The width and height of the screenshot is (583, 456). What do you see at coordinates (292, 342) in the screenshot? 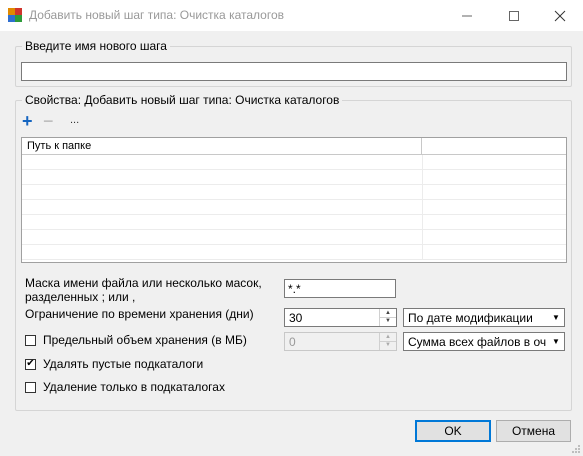
I see `size-limit-value: 0` at bounding box center [292, 342].